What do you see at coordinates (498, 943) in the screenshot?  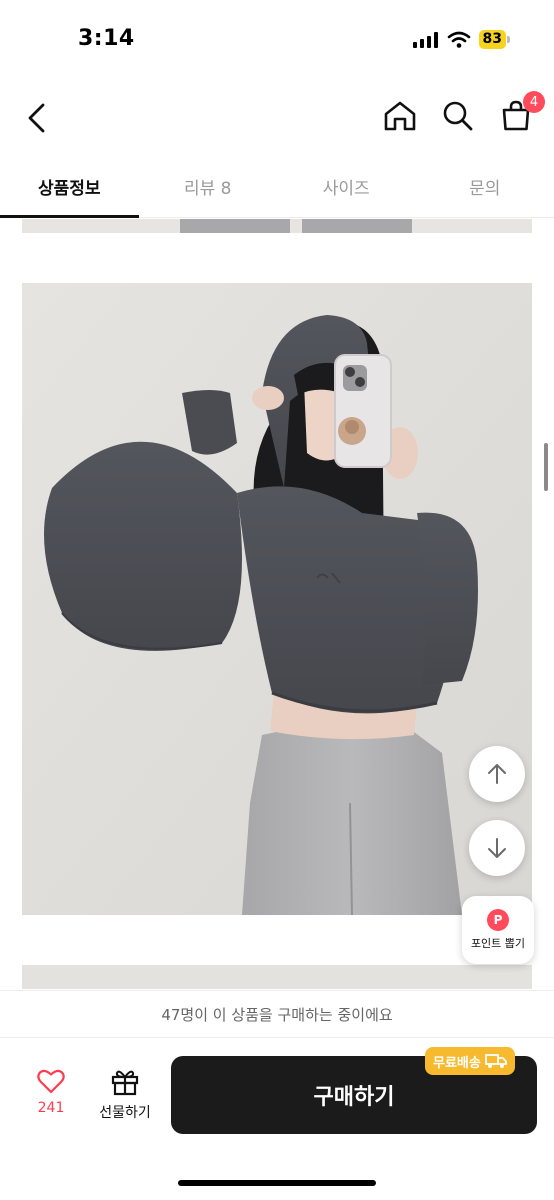 I see `point-draw-label: 포인트 뽑기` at bounding box center [498, 943].